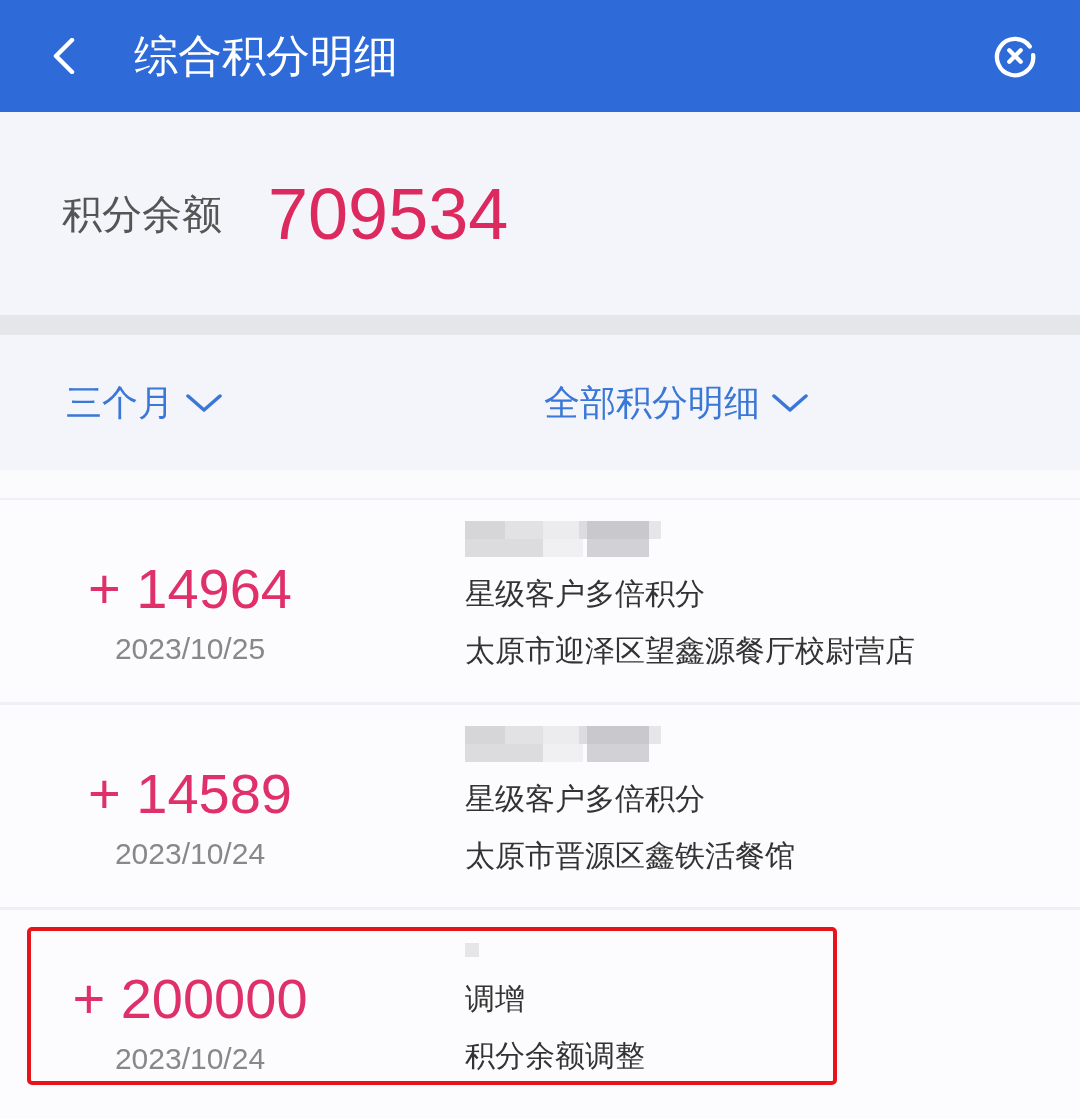 The image size is (1080, 1119). I want to click on filter-dropdown: 三个月, so click(144, 402).